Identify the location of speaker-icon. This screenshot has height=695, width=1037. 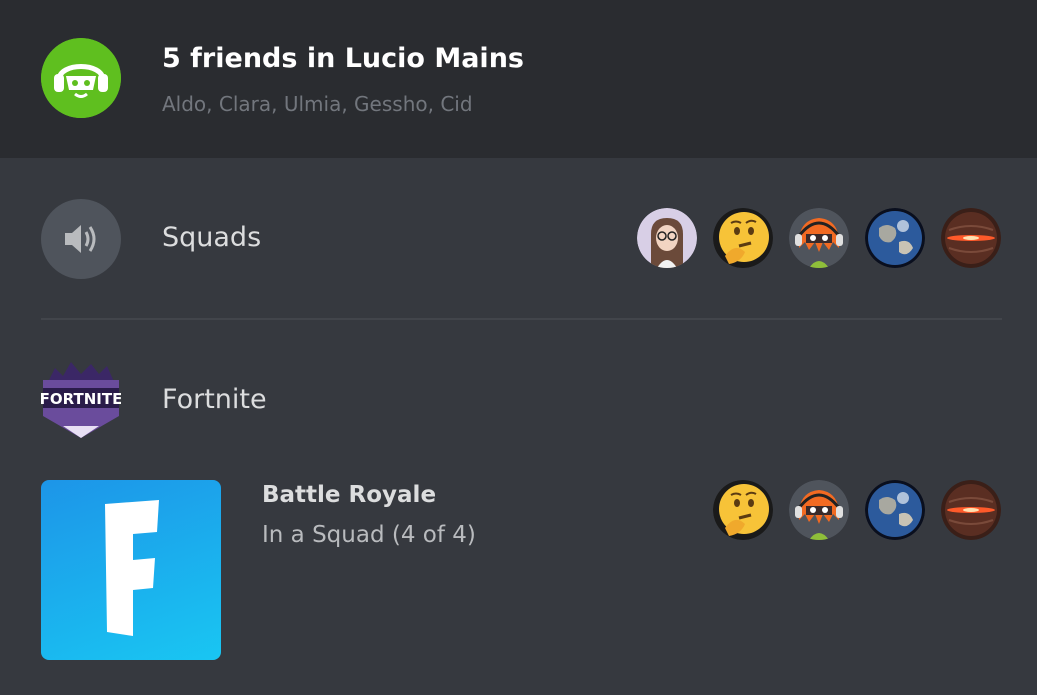
(81, 239).